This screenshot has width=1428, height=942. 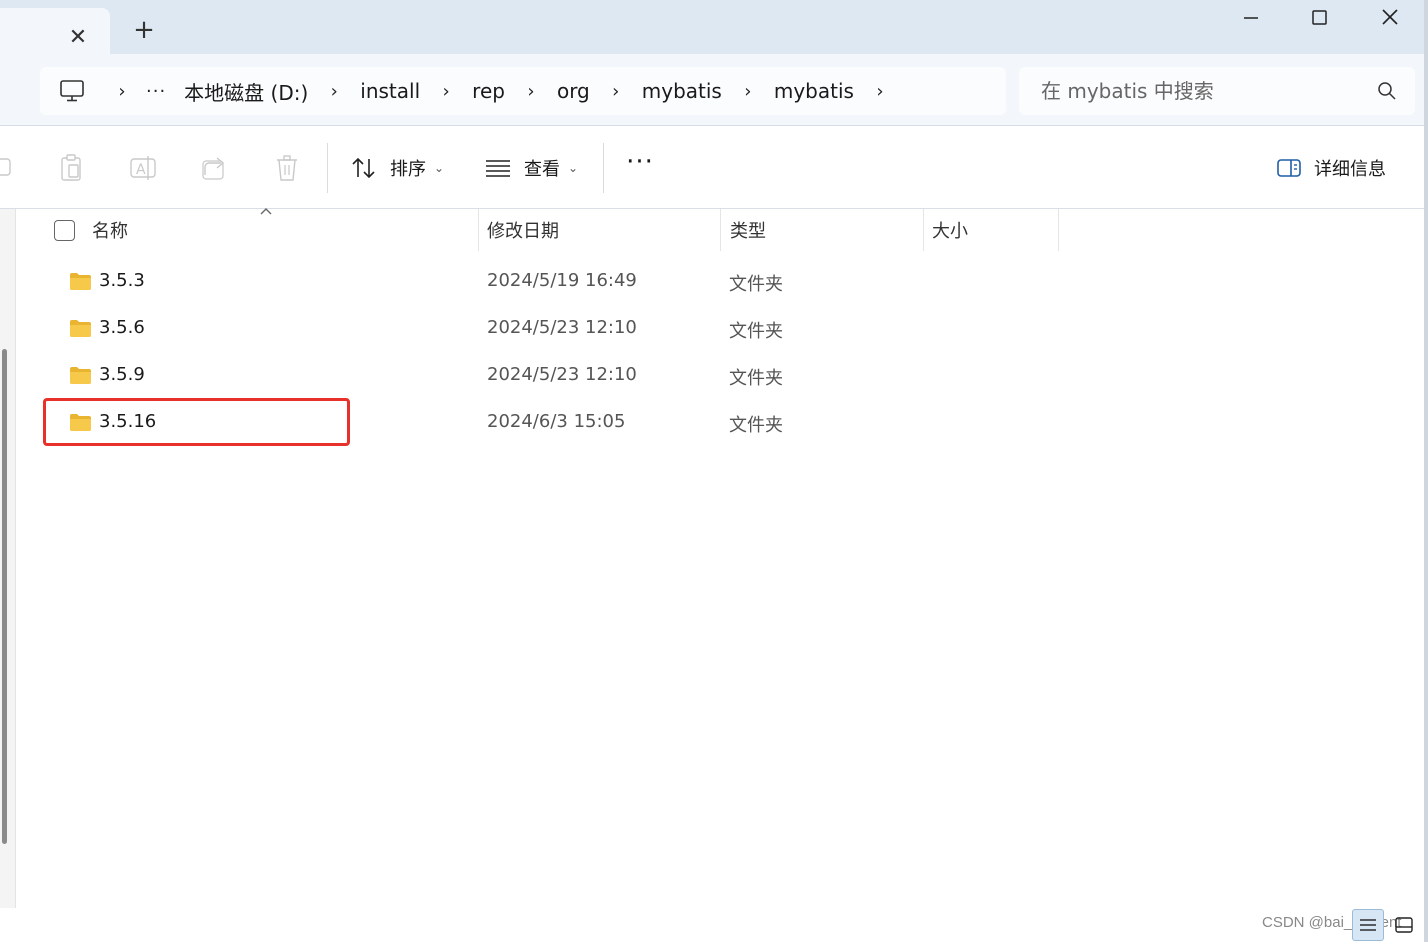 I want to click on title-bar: ✕ +, so click(x=714, y=27).